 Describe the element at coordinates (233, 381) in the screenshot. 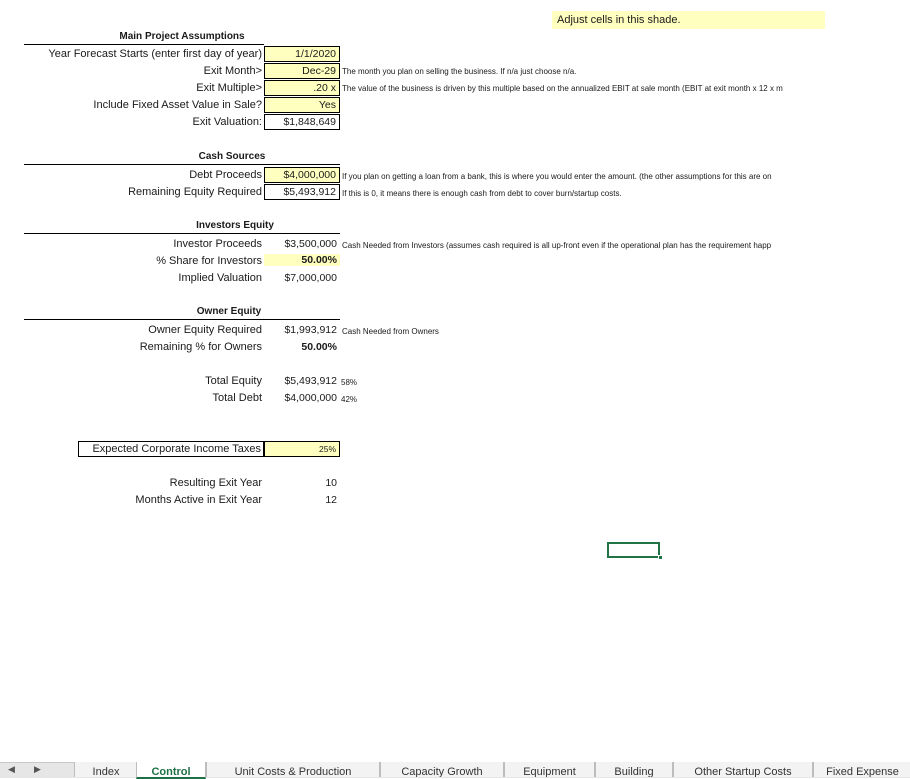

I see `label-total-equity: Total Equity` at that location.